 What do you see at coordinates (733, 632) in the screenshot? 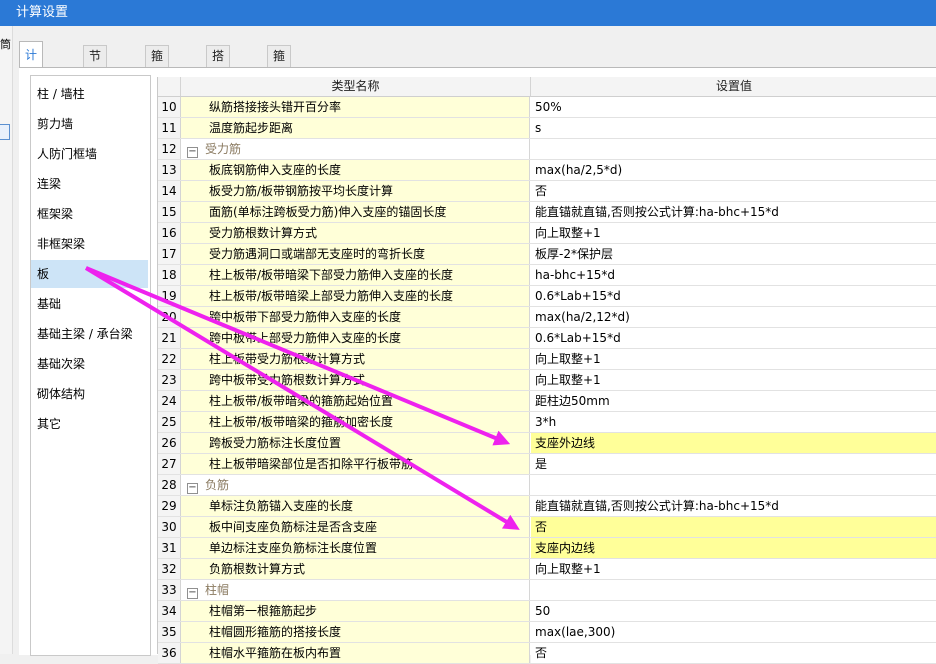
I see `setting-value-cell: max(lae,300)` at bounding box center [733, 632].